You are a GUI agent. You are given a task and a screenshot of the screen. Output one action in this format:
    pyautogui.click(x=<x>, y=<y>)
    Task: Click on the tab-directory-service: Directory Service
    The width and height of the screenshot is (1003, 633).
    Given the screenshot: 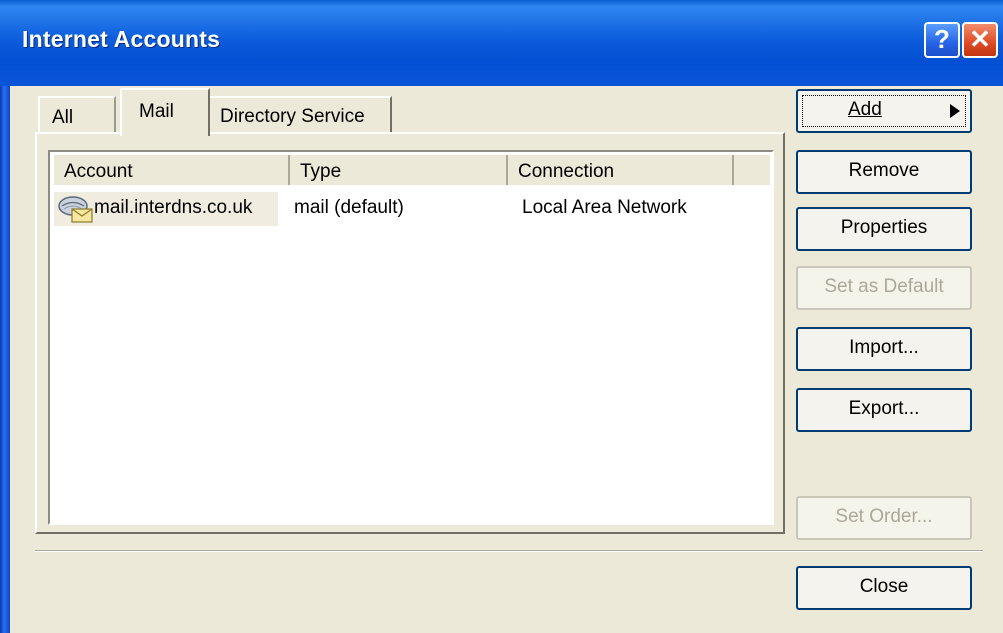 What is the action you would take?
    pyautogui.click(x=301, y=115)
    